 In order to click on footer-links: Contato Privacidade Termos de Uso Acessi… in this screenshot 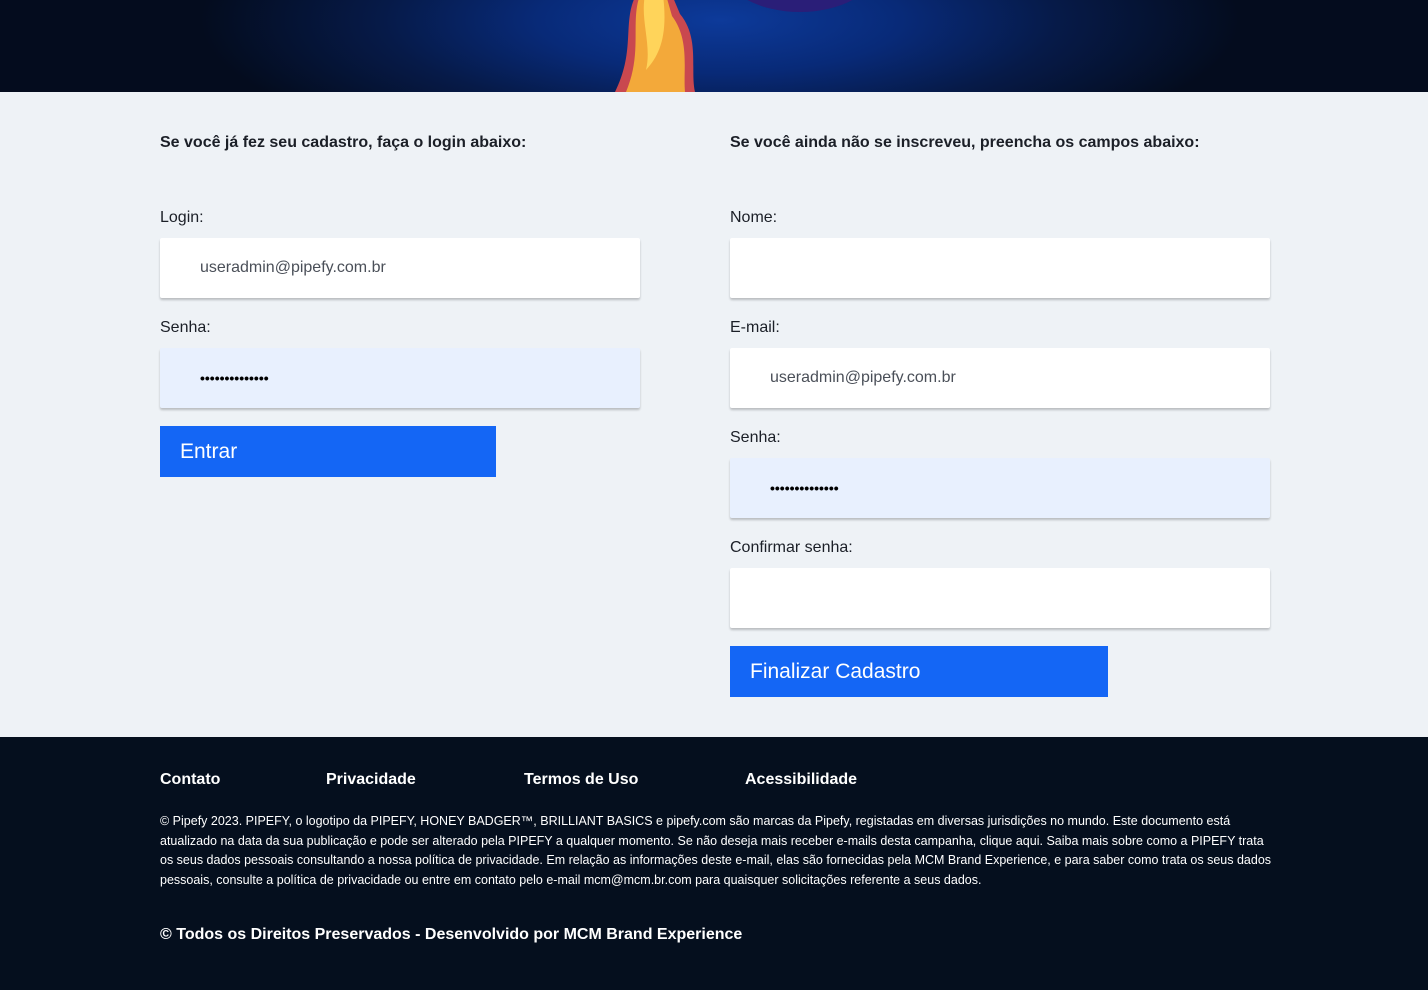, I will do `click(715, 781)`.